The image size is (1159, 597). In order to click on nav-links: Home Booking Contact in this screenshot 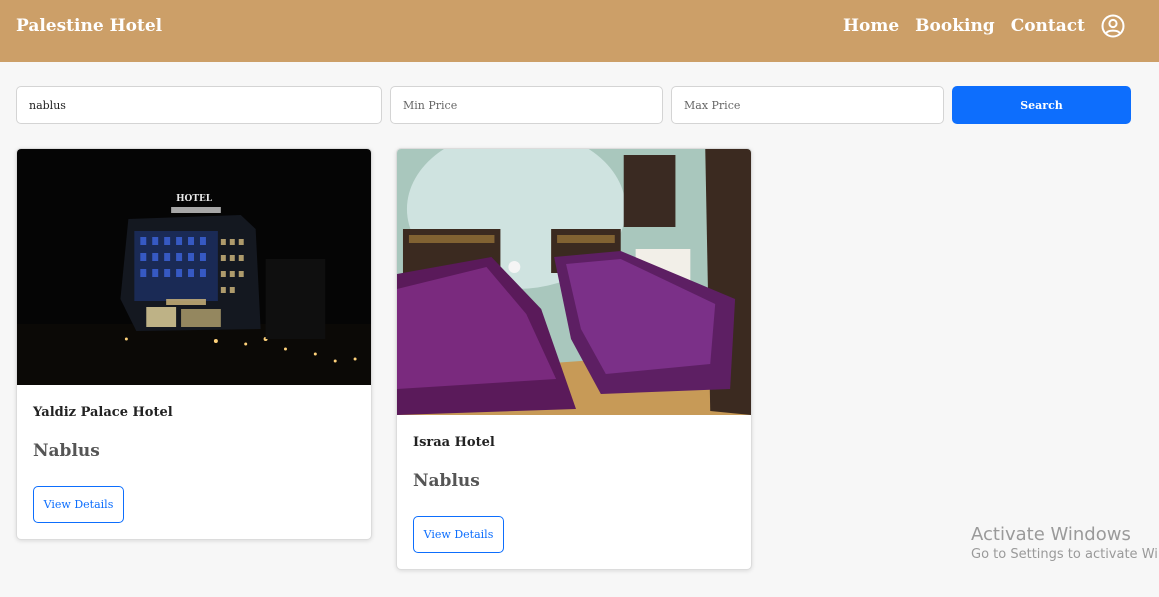, I will do `click(976, 26)`.